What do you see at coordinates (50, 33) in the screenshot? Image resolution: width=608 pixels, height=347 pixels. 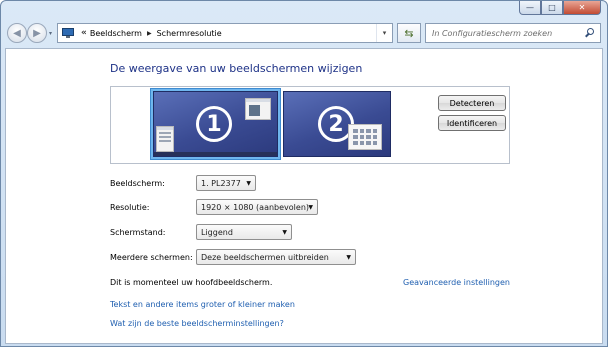 I see `recent-pages-button: ▾` at bounding box center [50, 33].